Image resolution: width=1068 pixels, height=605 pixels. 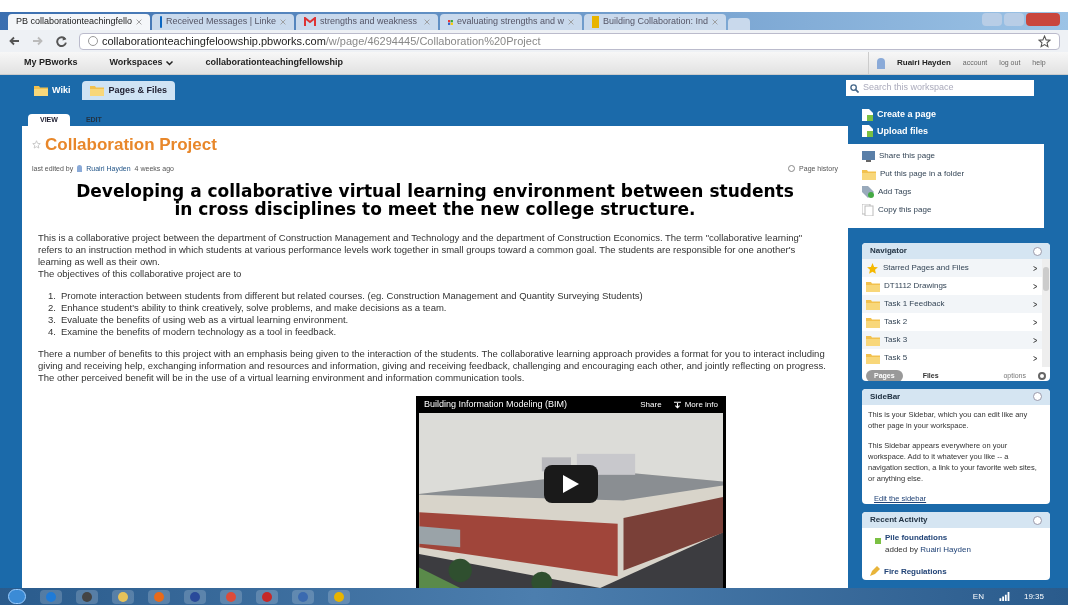 What do you see at coordinates (1042, 376) in the screenshot?
I see `gear-icon` at bounding box center [1042, 376].